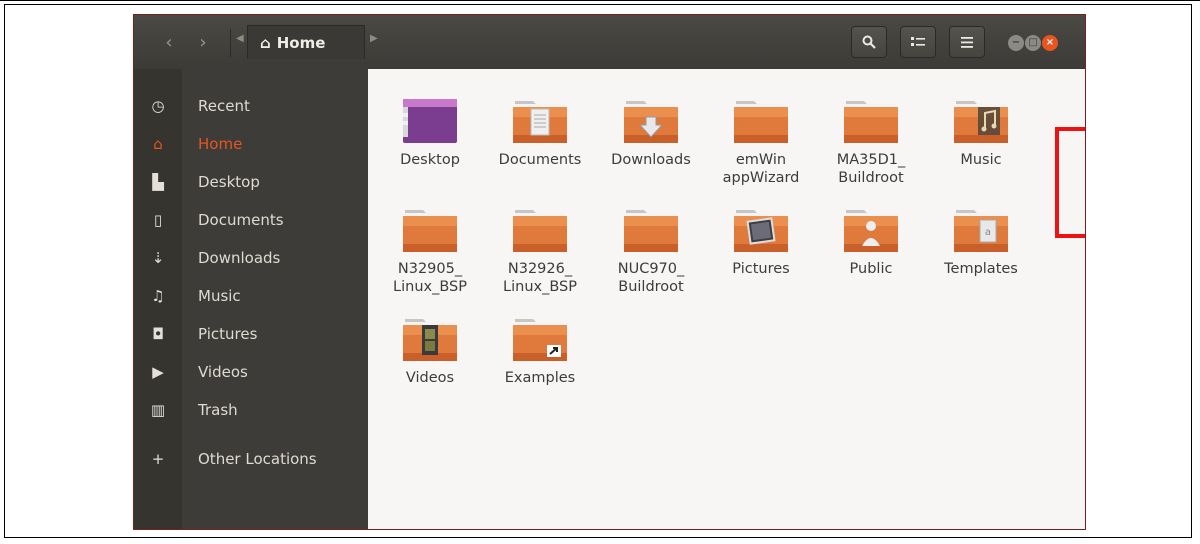 This screenshot has height=544, width=1200. What do you see at coordinates (251, 106) in the screenshot?
I see `sidebar-item-recent: ◷ Recent` at bounding box center [251, 106].